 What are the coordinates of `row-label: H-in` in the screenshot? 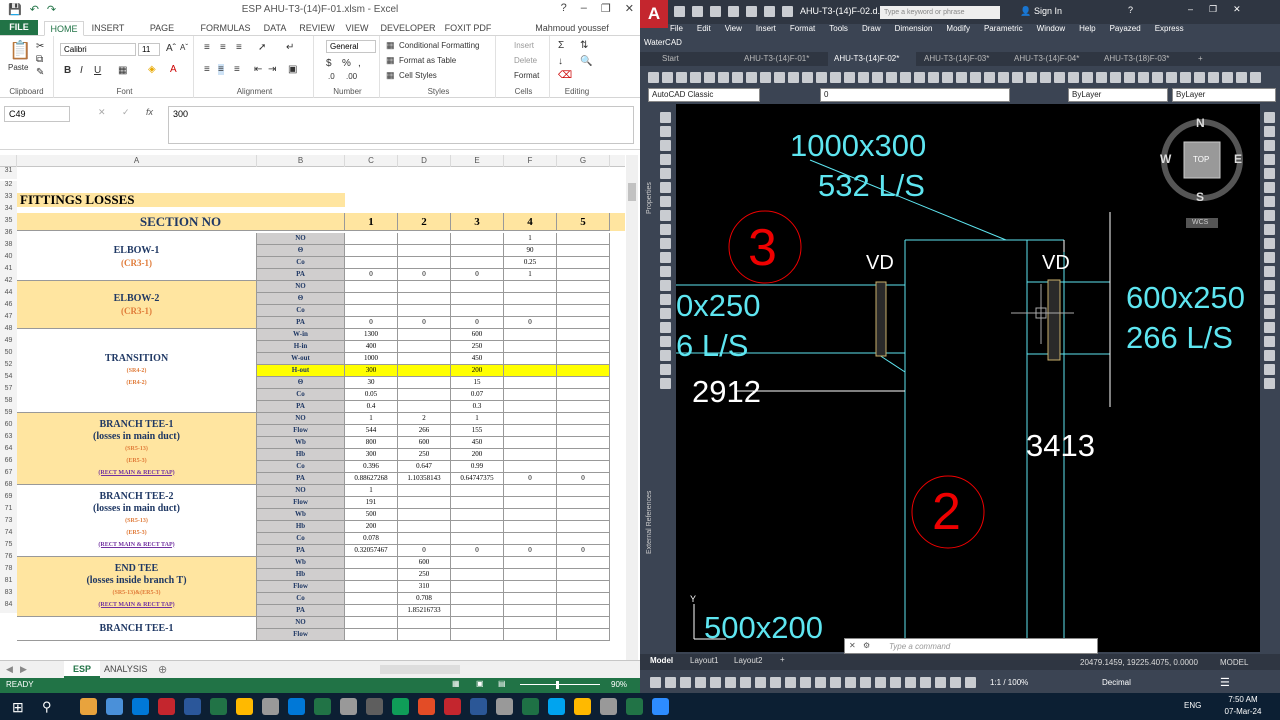 It's located at (301, 347).